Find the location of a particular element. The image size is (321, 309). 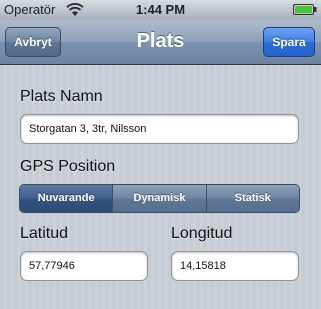

place-name-label: Plats Namn is located at coordinates (61, 96).